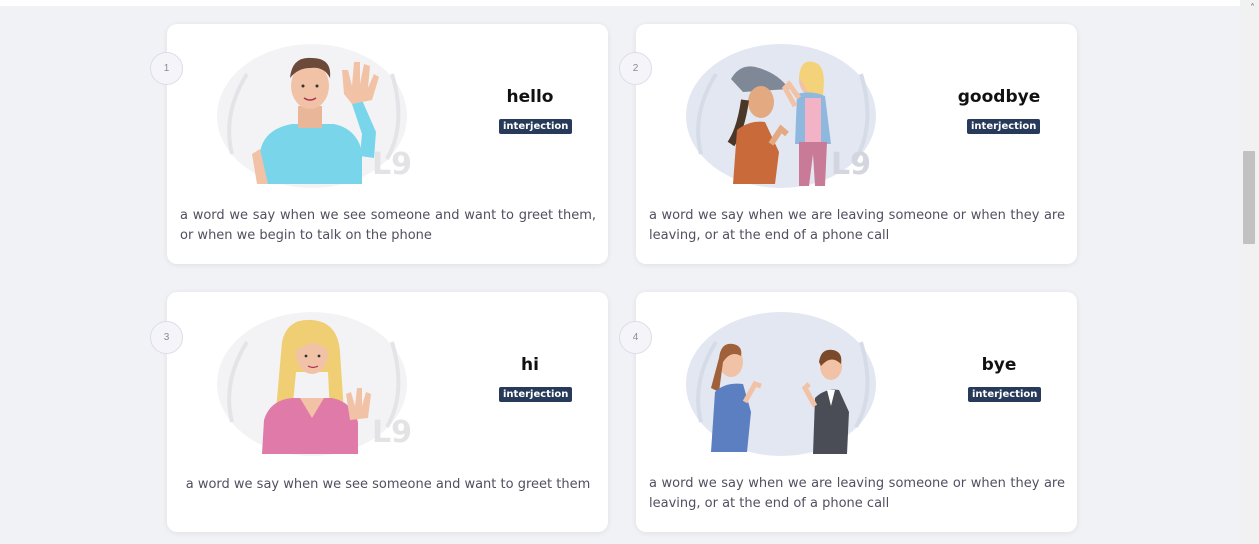  What do you see at coordinates (314, 116) in the screenshot?
I see `man-waving-illustration: L9` at bounding box center [314, 116].